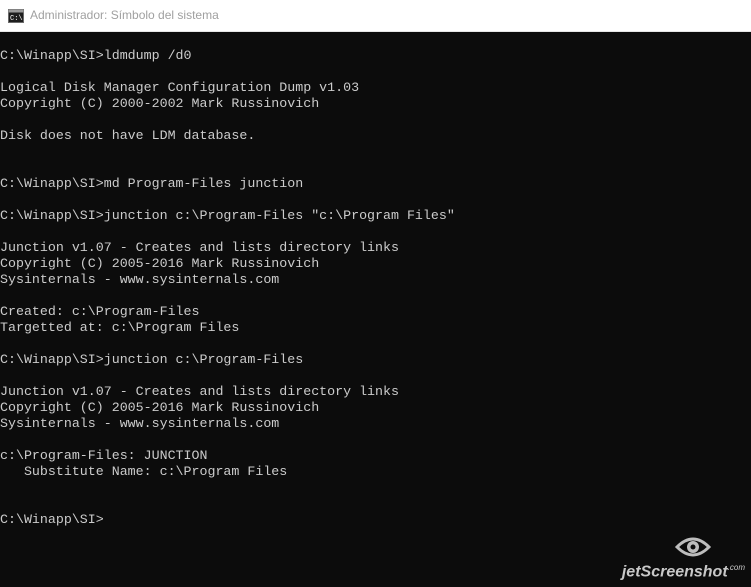 This screenshot has width=751, height=587. I want to click on console-line: Disk does not have LDM database., so click(128, 135).